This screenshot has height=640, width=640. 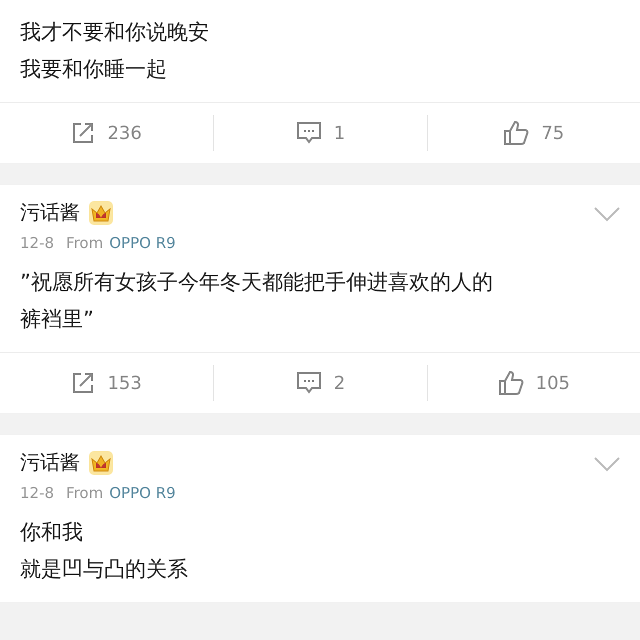 I want to click on comment-button: 1, so click(x=320, y=133).